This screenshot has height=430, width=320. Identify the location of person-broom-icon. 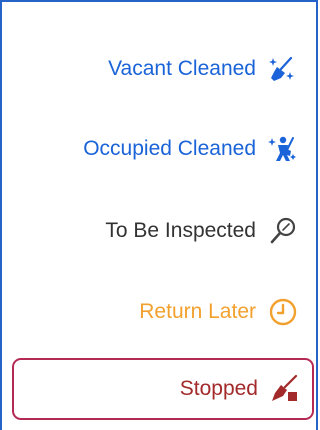
(283, 149).